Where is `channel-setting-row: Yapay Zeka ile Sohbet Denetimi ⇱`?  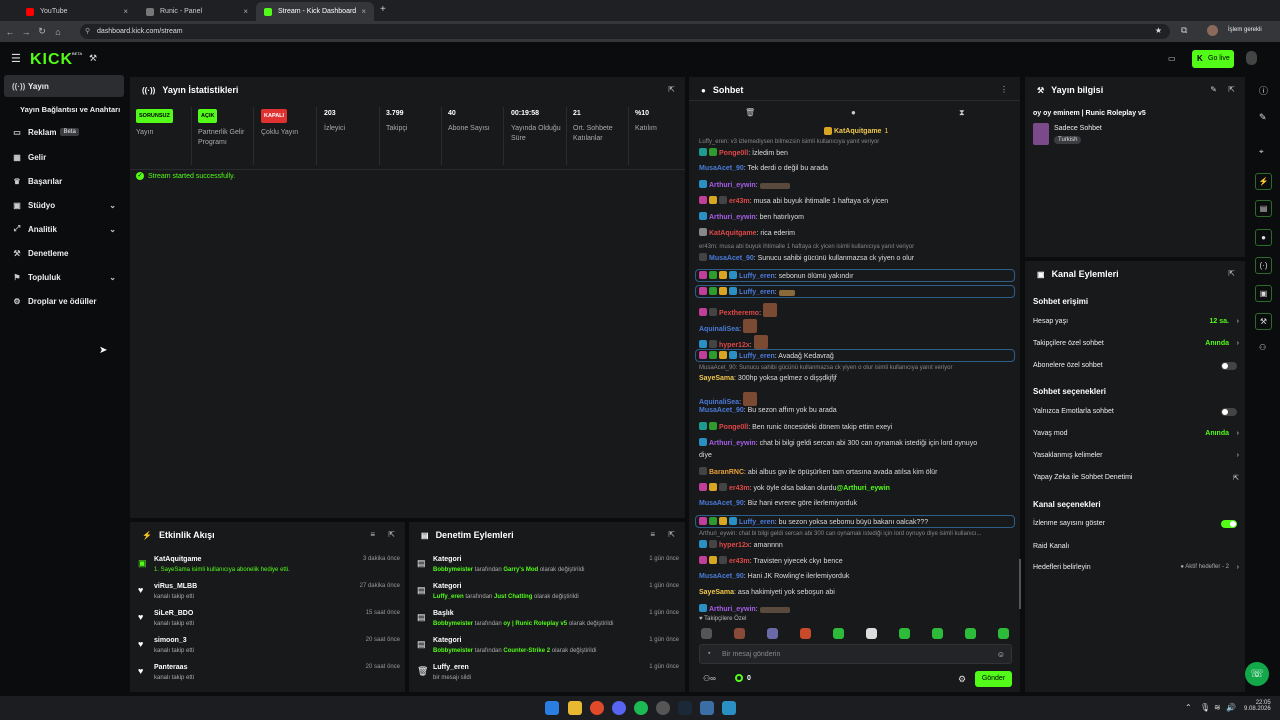
channel-setting-row: Yapay Zeka ile Sohbet Denetimi ⇱ is located at coordinates (1136, 479).